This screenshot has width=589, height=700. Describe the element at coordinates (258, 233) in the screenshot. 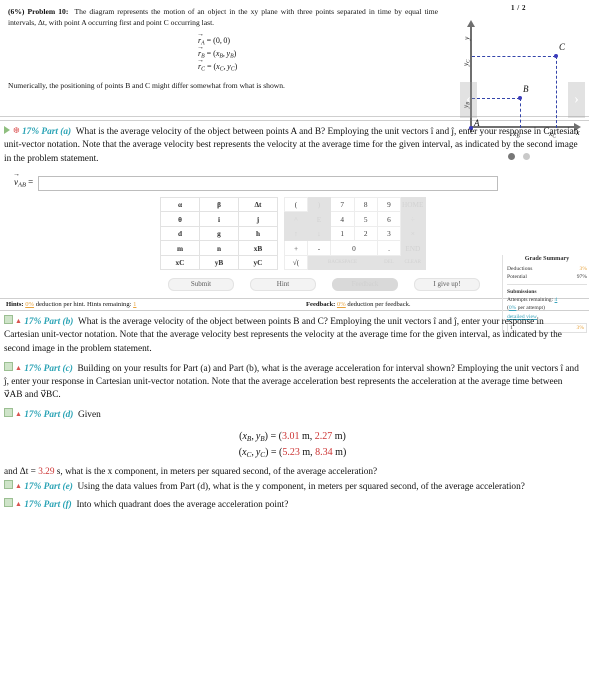

I see `keypad-key-h: h` at that location.